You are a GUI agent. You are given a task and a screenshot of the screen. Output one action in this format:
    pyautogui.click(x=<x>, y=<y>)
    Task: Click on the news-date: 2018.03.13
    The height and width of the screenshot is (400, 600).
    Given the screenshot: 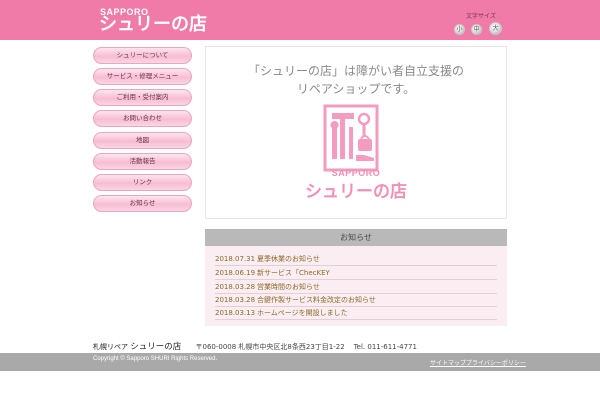 What is the action you would take?
    pyautogui.click(x=235, y=313)
    